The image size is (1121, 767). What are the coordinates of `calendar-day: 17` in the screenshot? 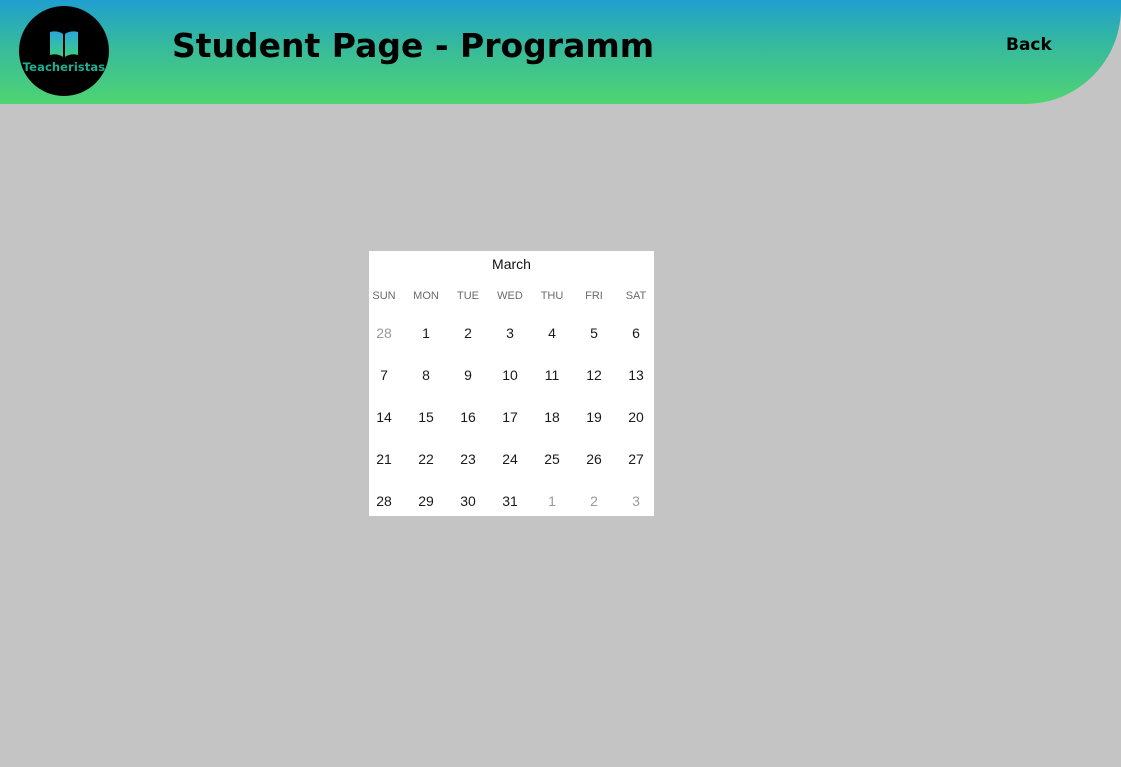 It's located at (510, 417).